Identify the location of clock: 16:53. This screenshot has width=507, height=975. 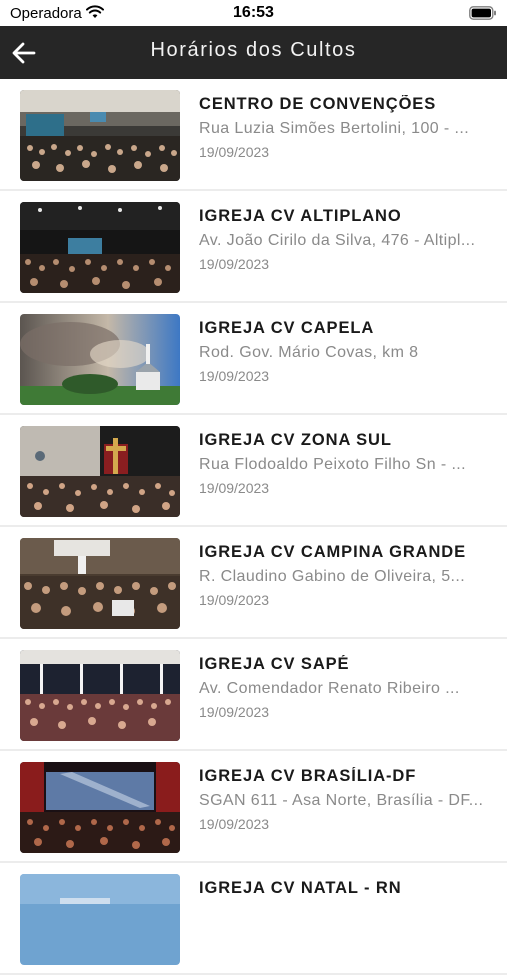
(253, 12).